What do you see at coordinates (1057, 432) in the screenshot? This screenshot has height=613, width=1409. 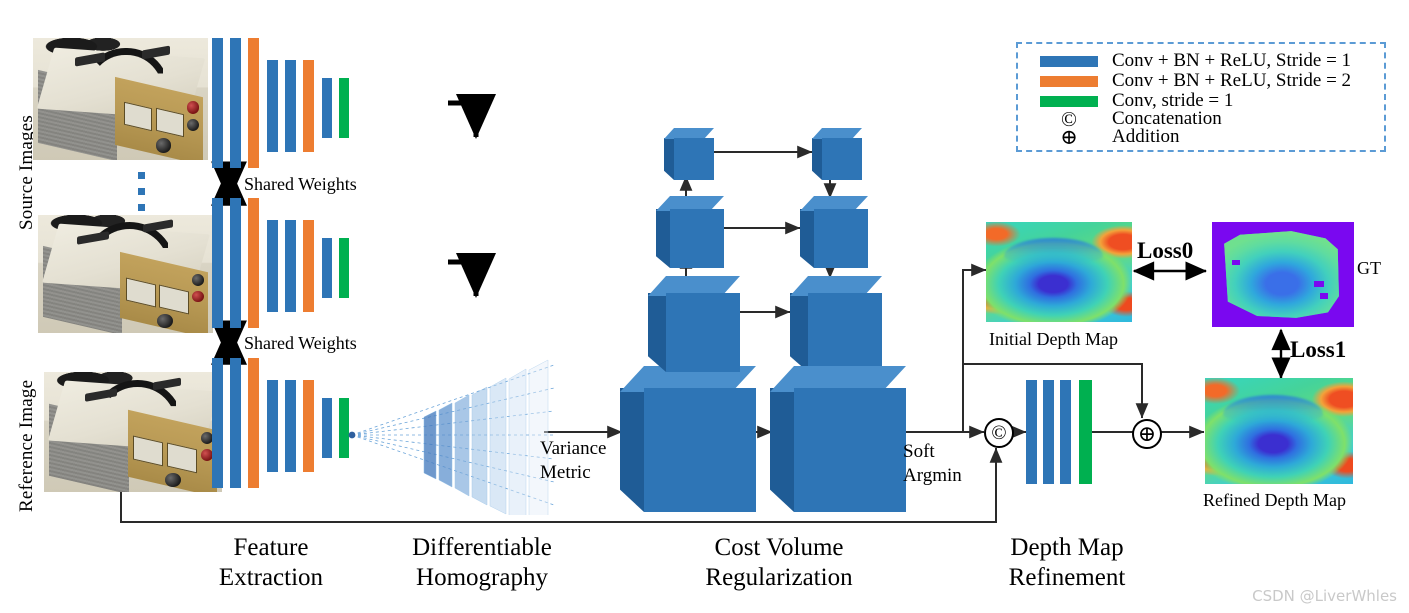 I see `refinement-network` at bounding box center [1057, 432].